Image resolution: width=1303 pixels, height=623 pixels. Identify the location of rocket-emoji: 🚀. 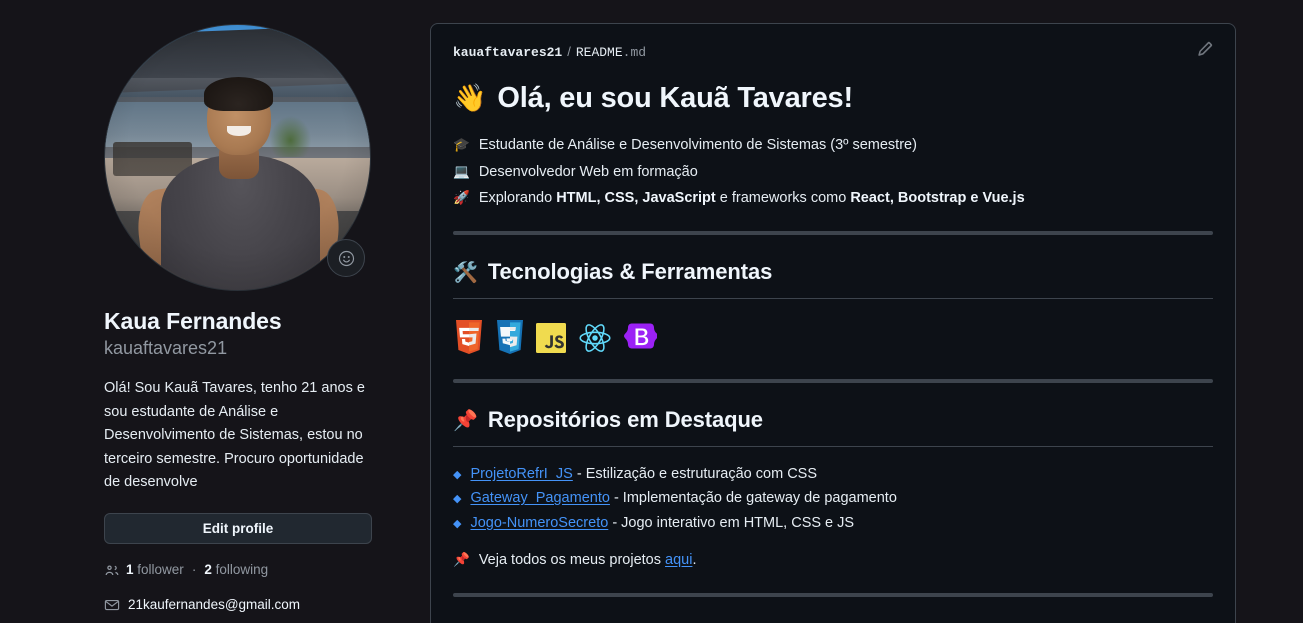
(461, 198).